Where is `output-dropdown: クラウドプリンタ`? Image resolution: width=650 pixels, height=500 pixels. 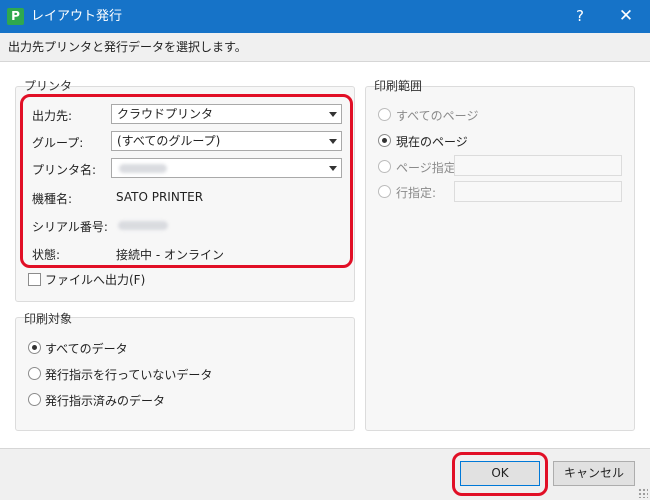 output-dropdown: クラウドプリンタ is located at coordinates (226, 114).